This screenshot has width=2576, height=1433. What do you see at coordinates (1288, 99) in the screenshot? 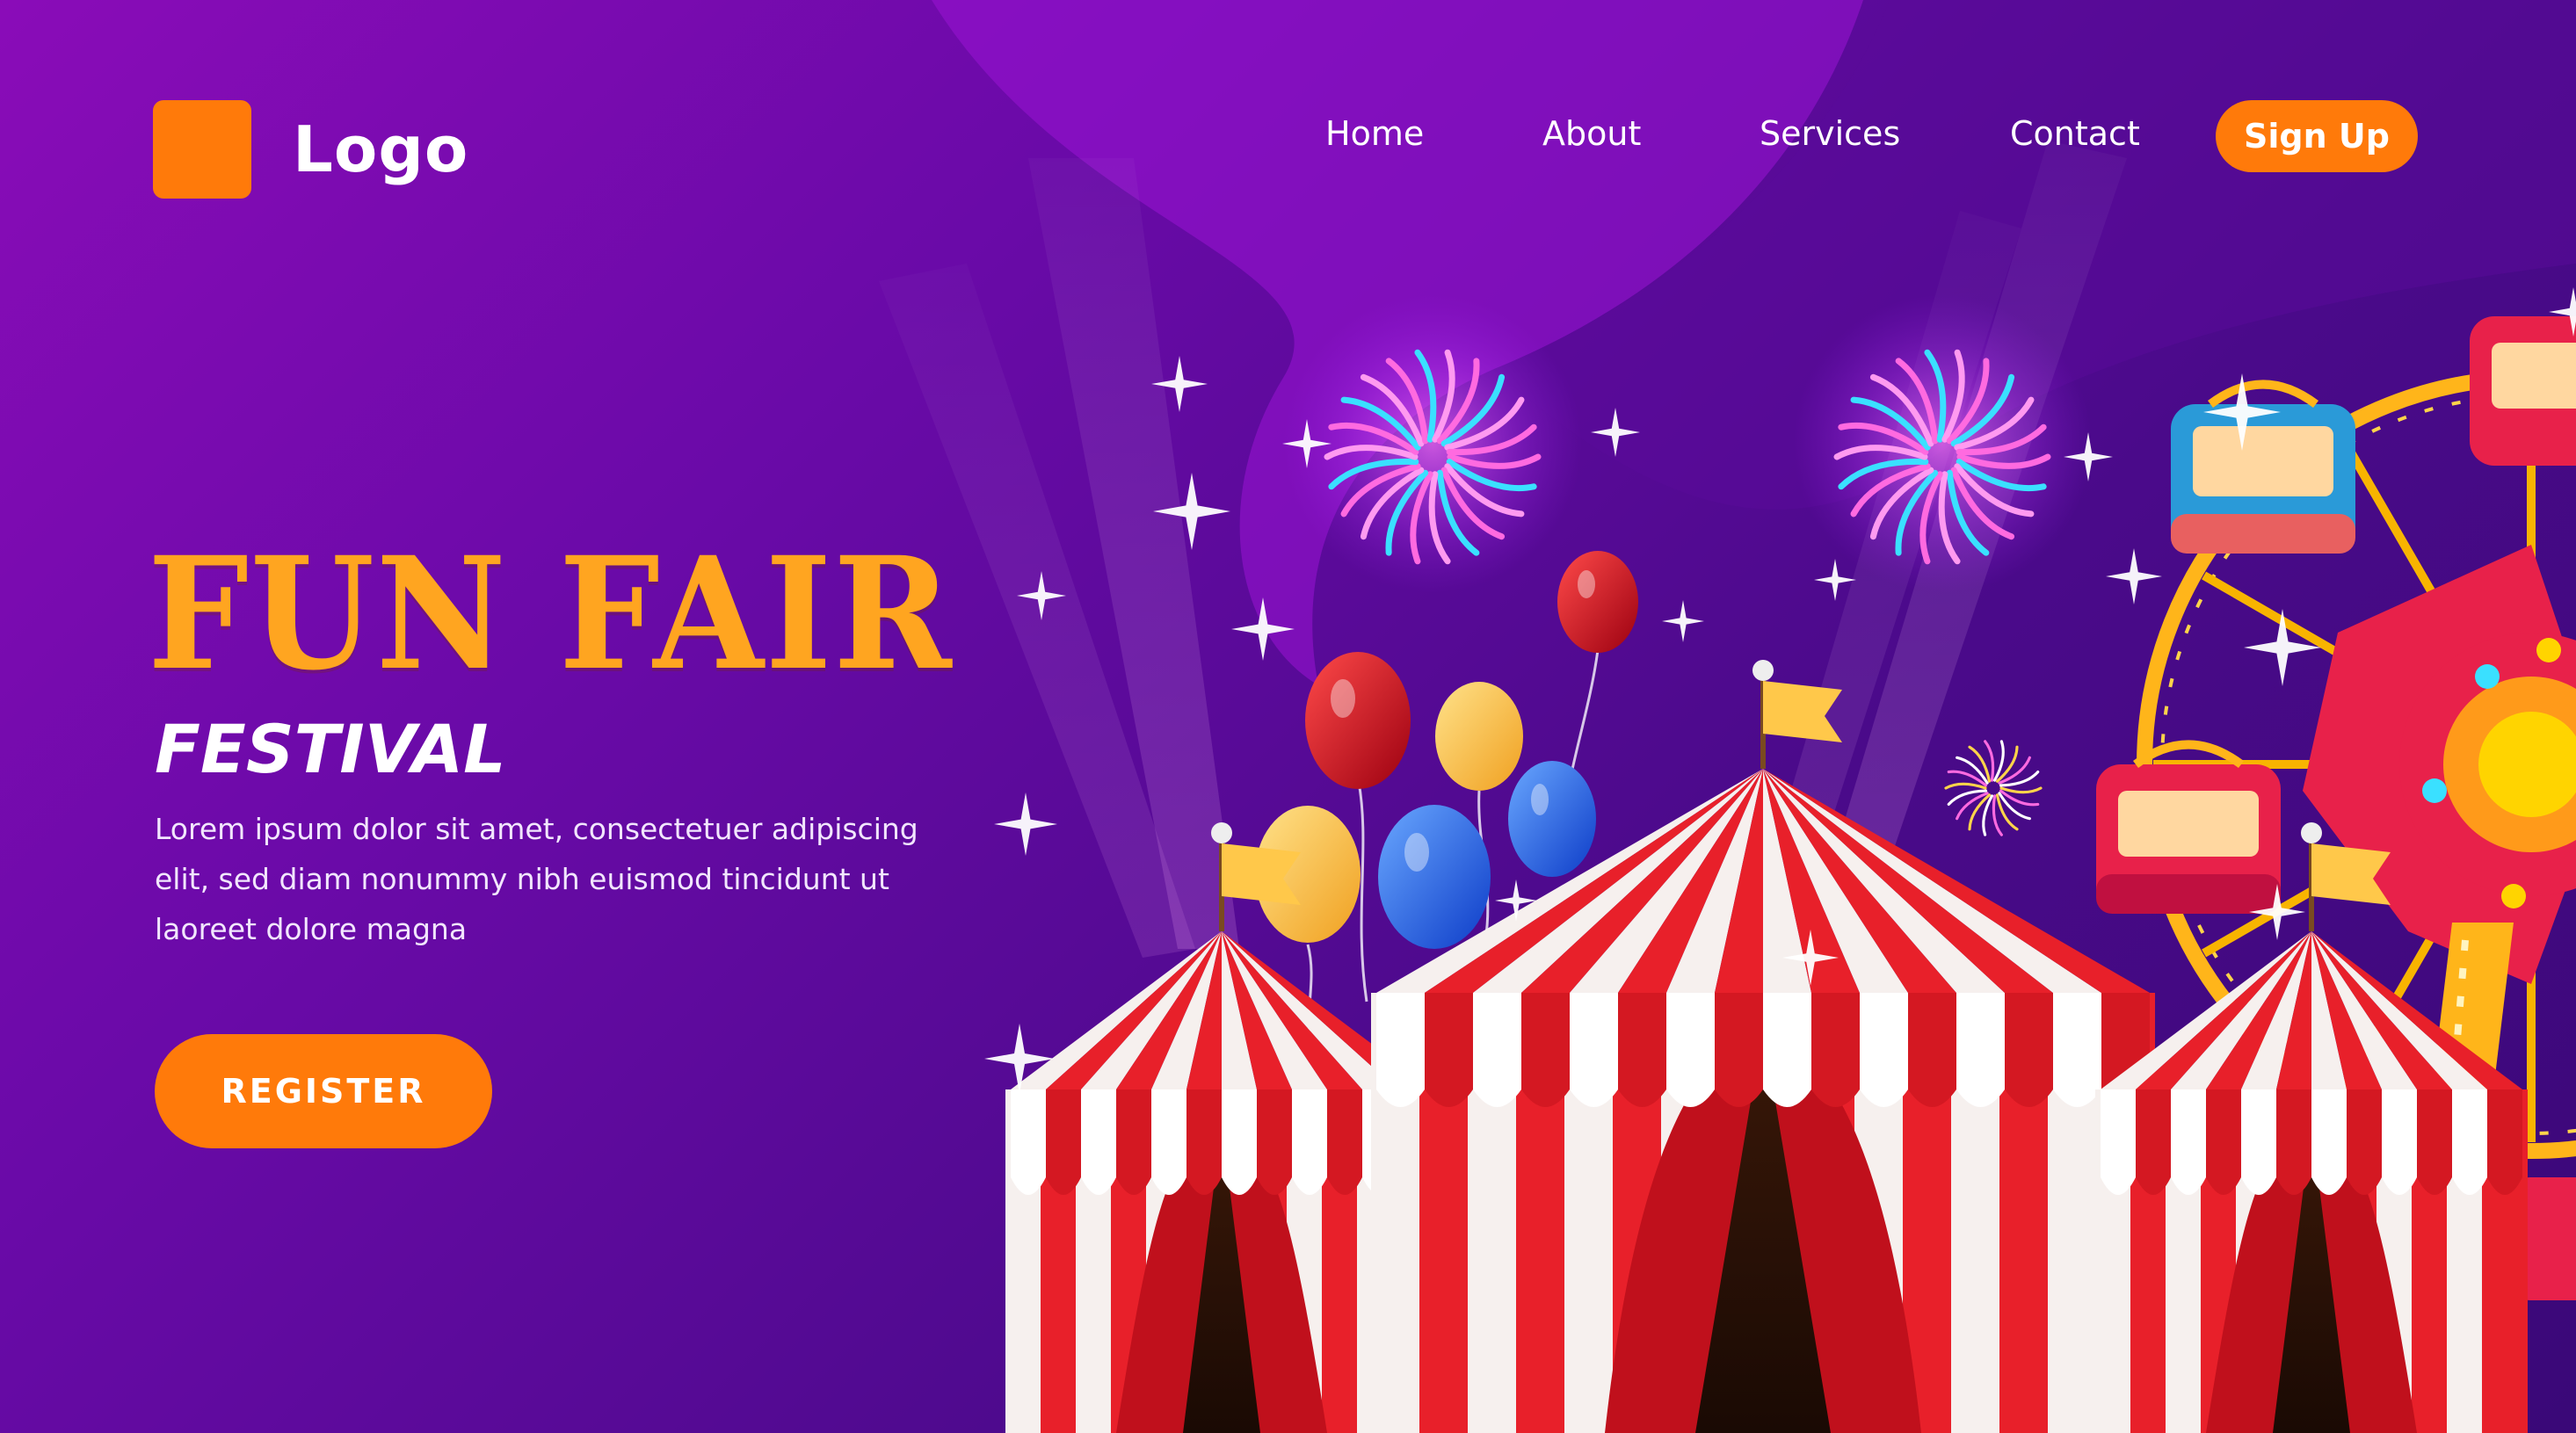
I see `top-navigation: Logo Home About Services Contact Sign Up` at bounding box center [1288, 99].